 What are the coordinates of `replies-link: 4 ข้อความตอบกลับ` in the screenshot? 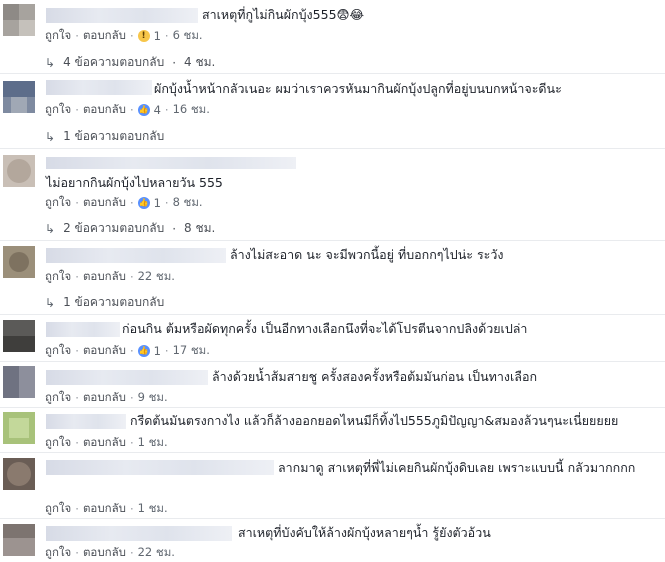 It's located at (113, 62).